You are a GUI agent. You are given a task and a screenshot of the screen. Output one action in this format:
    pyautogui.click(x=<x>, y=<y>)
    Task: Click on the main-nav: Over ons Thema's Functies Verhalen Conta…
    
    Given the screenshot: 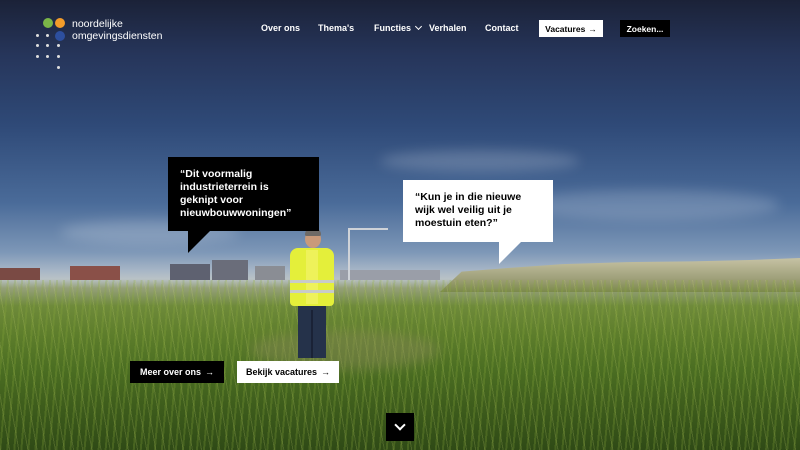 What is the action you would take?
    pyautogui.click(x=400, y=30)
    